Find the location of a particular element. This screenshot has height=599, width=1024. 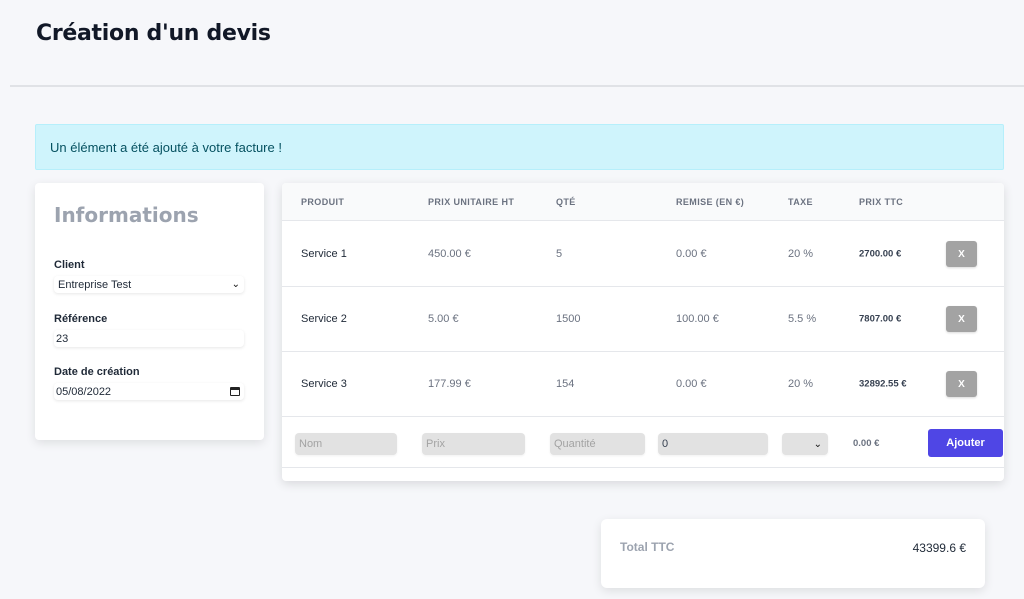

total-value: 43399.6 € is located at coordinates (939, 548).